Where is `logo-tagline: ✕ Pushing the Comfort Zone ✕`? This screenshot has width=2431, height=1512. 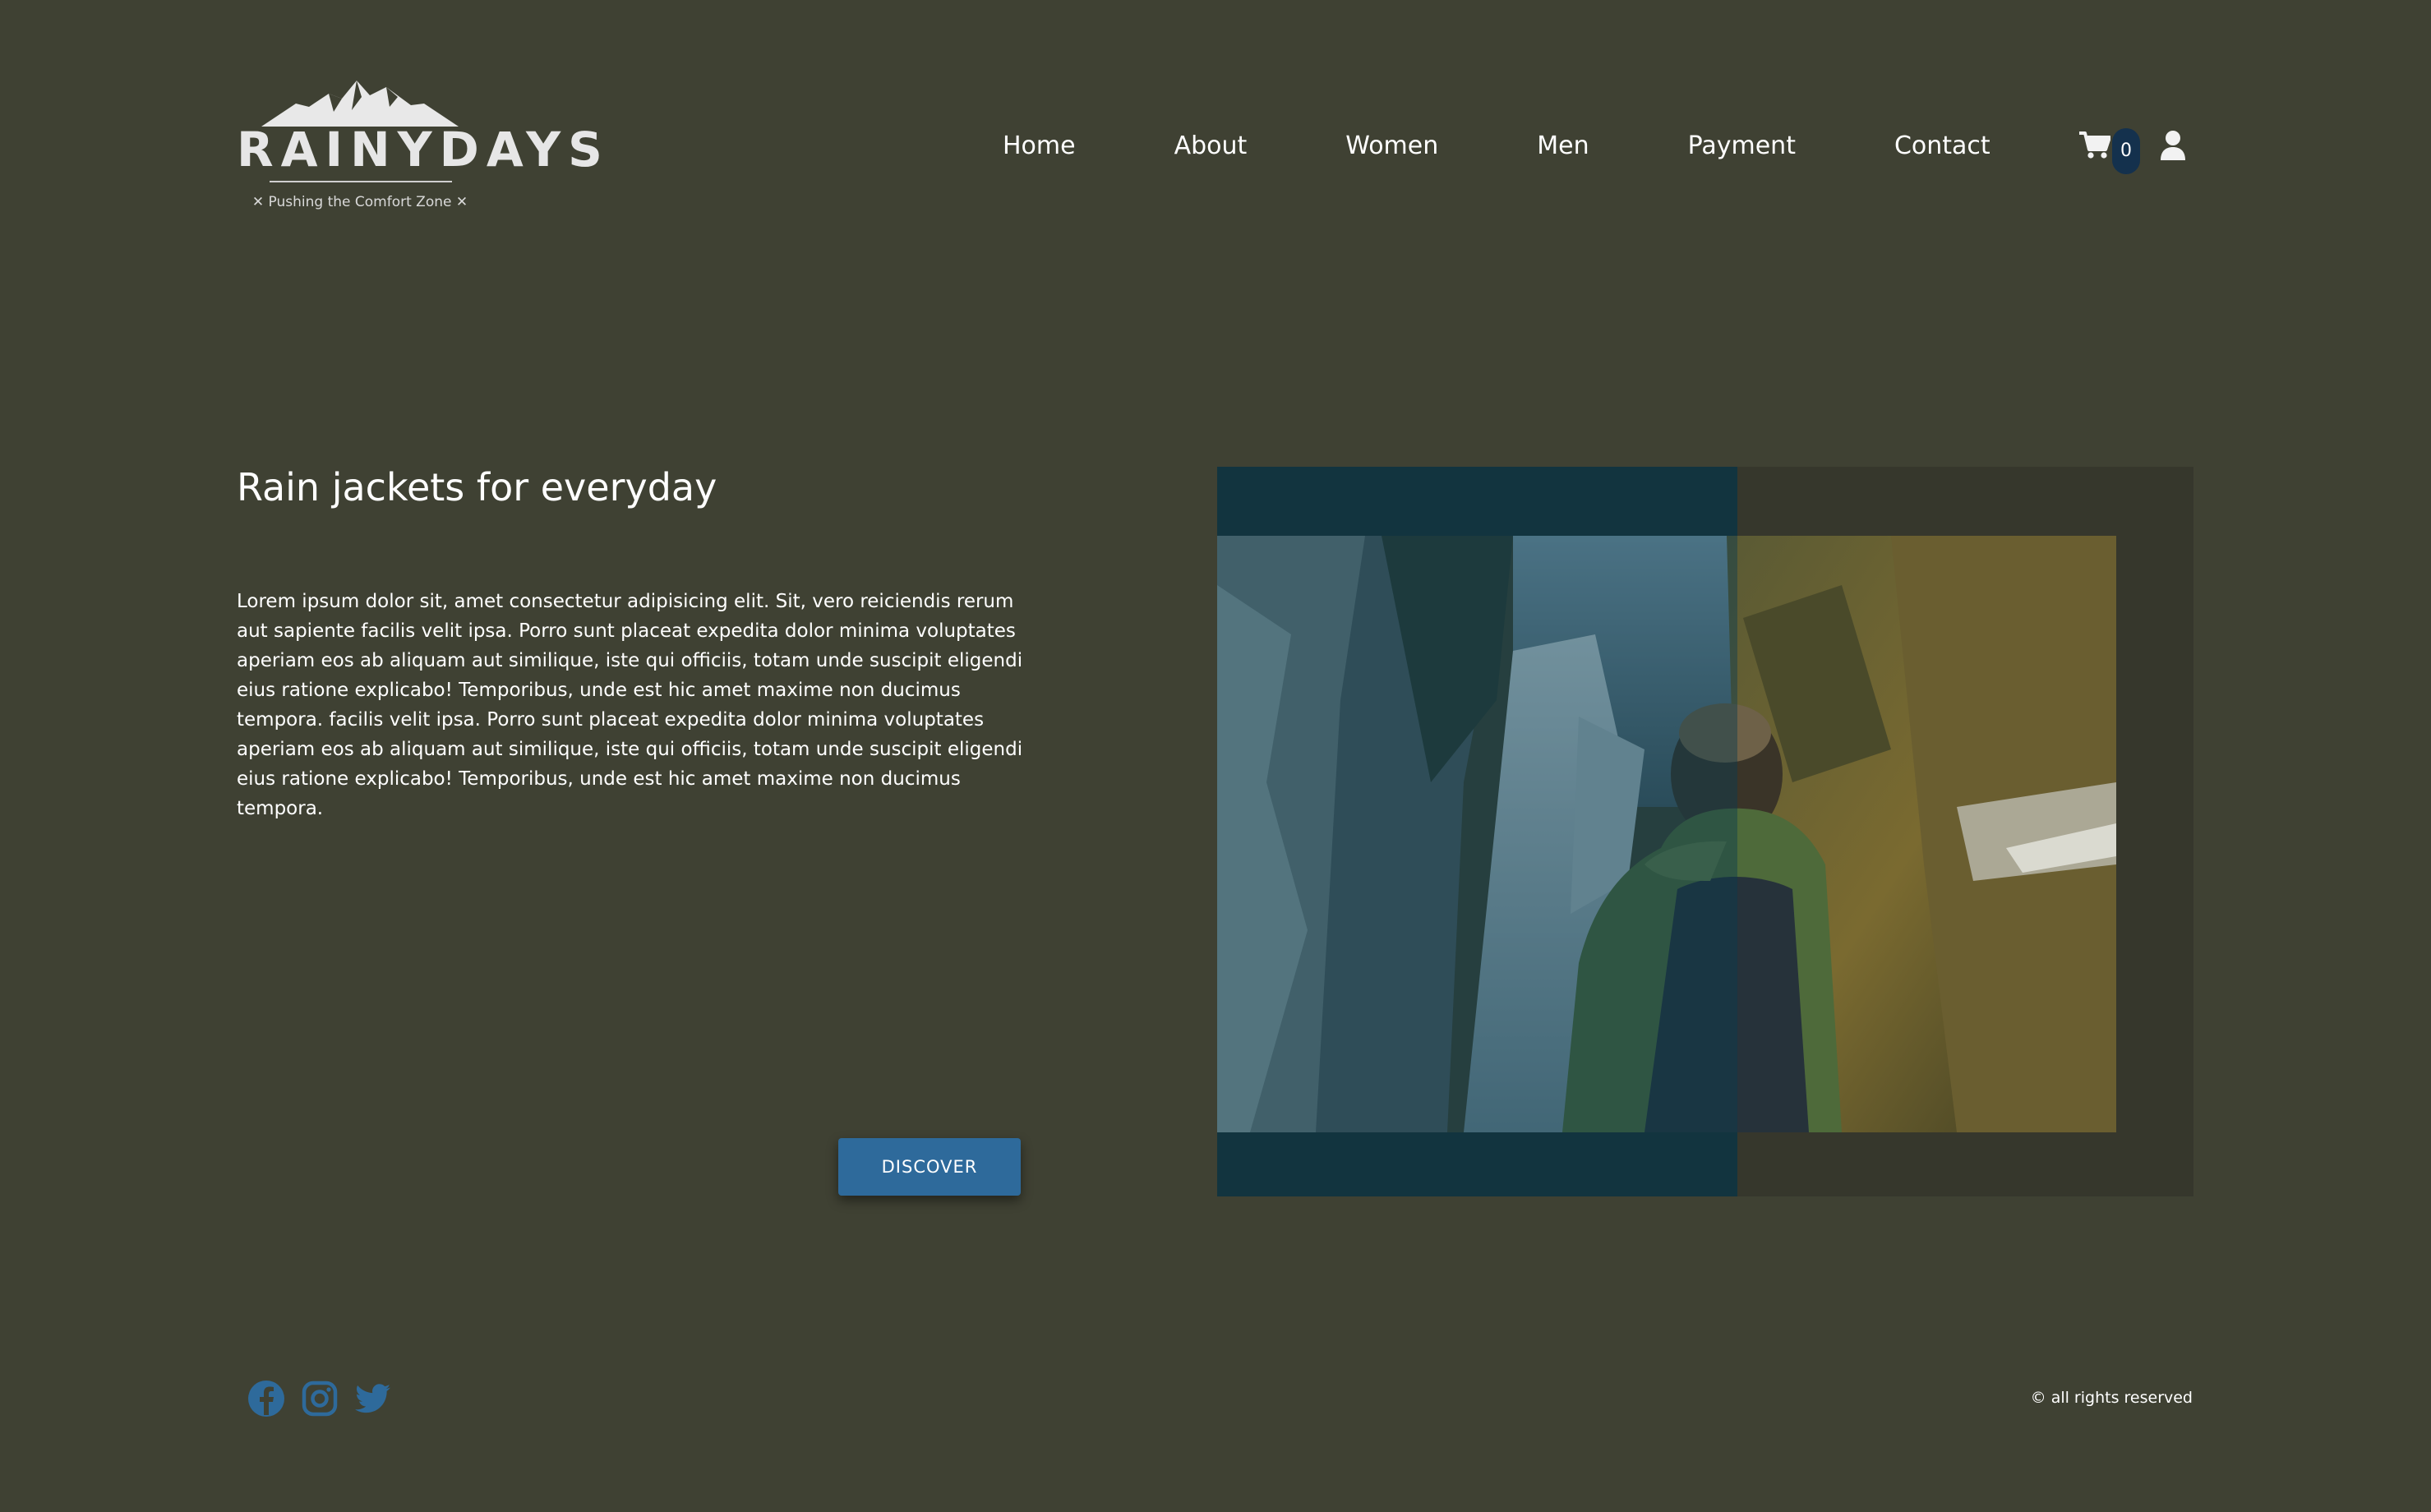
logo-tagline: ✕ Pushing the Comfort Zone ✕ is located at coordinates (360, 202).